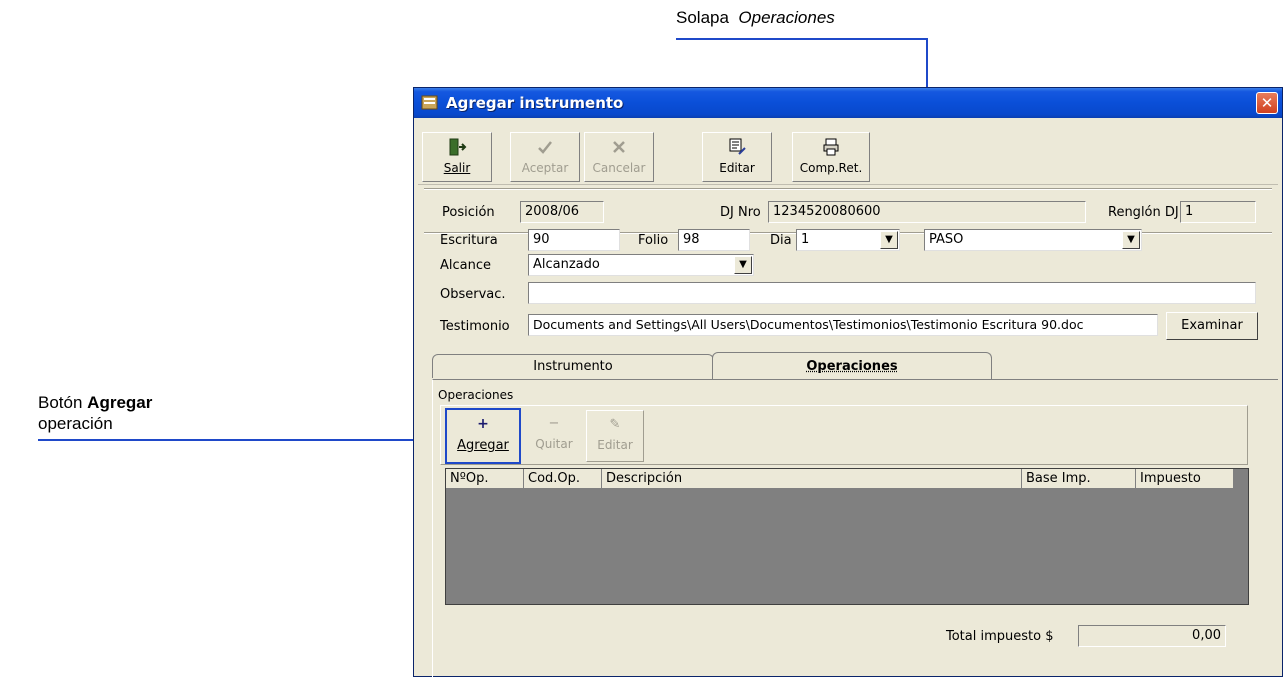  I want to click on djnro-label: DJ Nro, so click(740, 212).